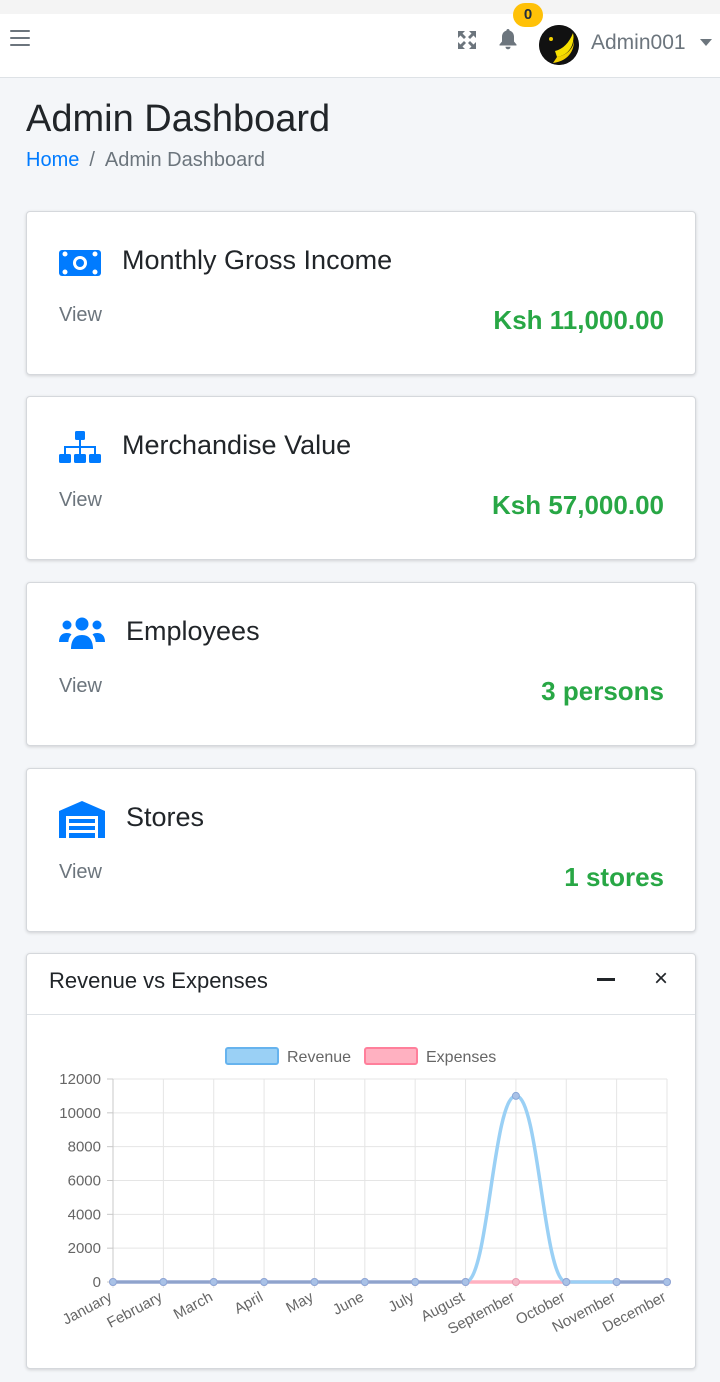 This screenshot has width=720, height=1382. I want to click on legend-label-revenue: Revenue, so click(319, 1057).